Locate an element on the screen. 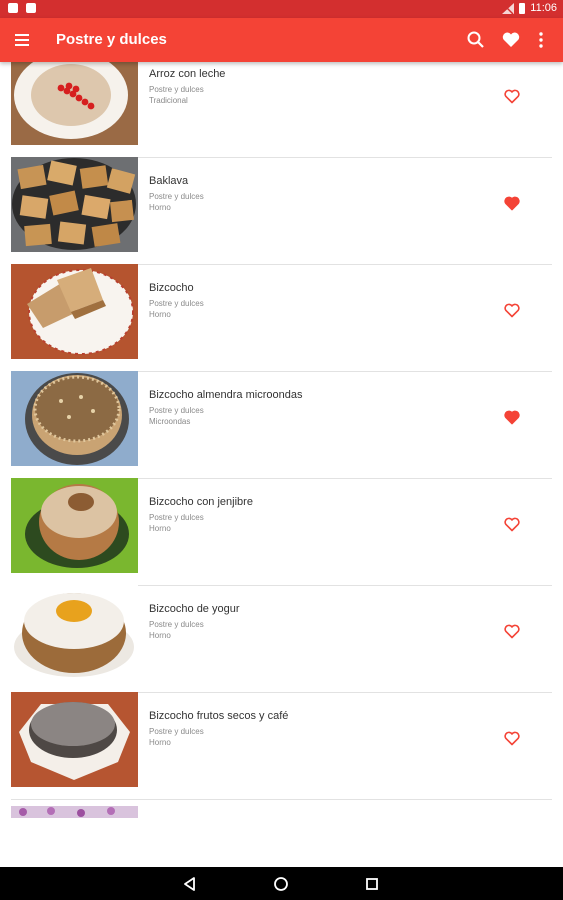 The width and height of the screenshot is (563, 900). home-icon is located at coordinates (281, 884).